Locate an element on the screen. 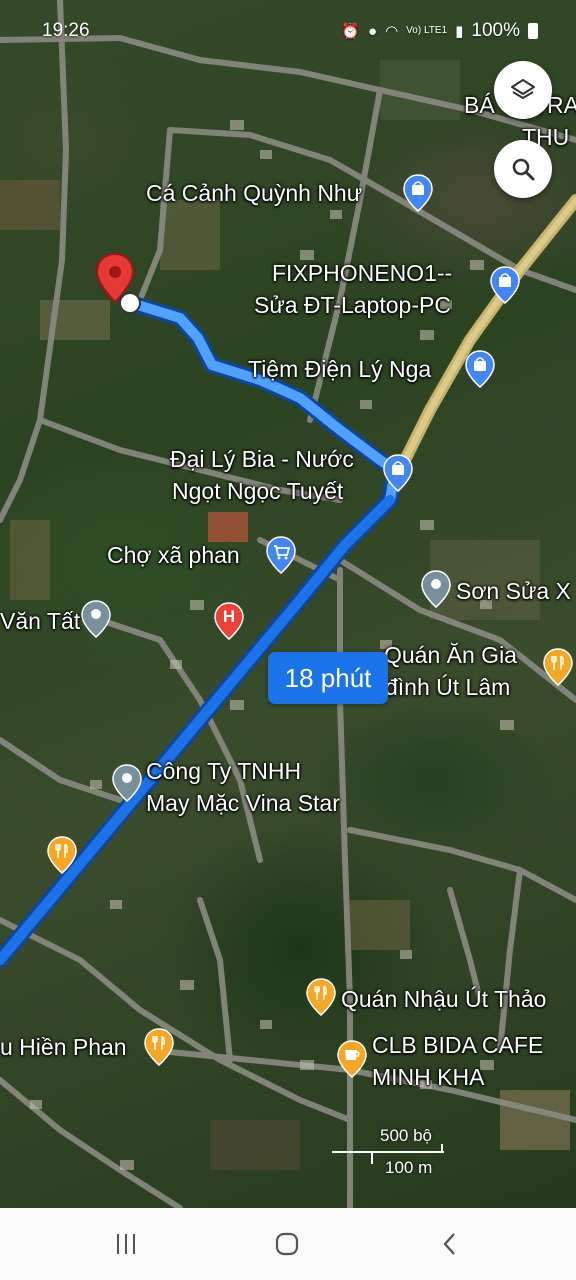  poi-hien-phan-label: u Hiền Phan is located at coordinates (63, 1047).